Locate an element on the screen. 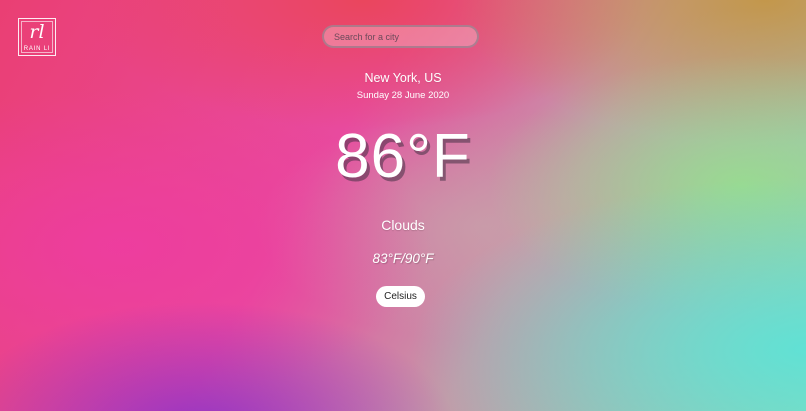  logo-name: RAIN LI is located at coordinates (37, 49).